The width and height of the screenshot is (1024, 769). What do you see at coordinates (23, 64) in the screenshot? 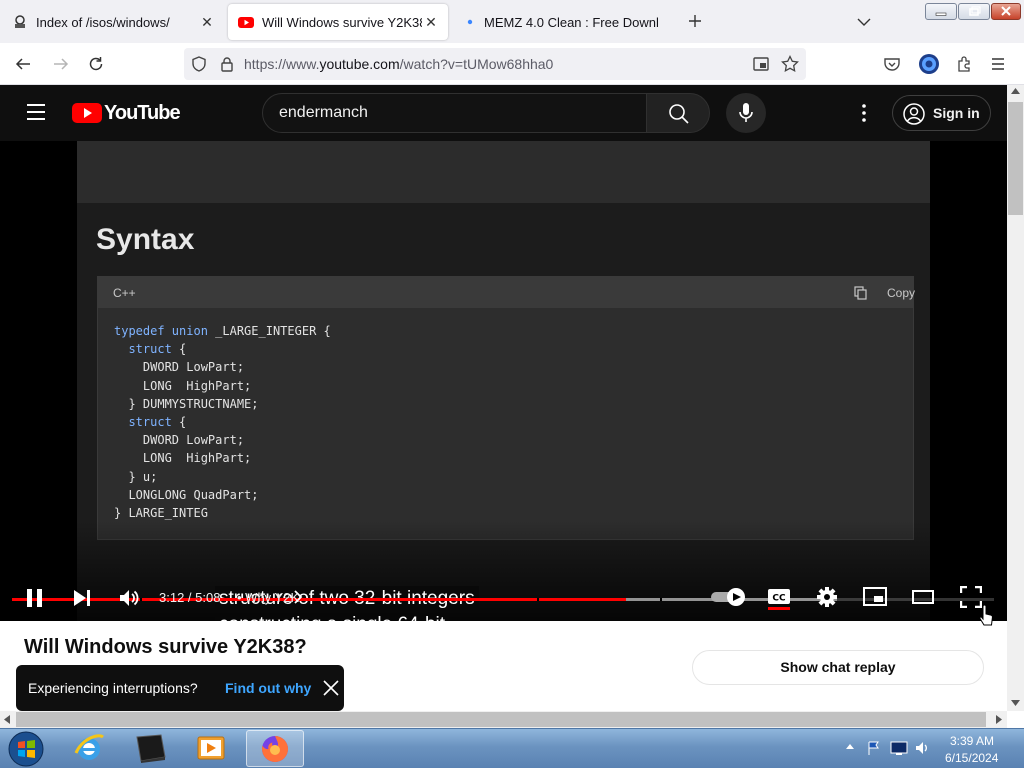
I see `back-arrow-icon` at bounding box center [23, 64].